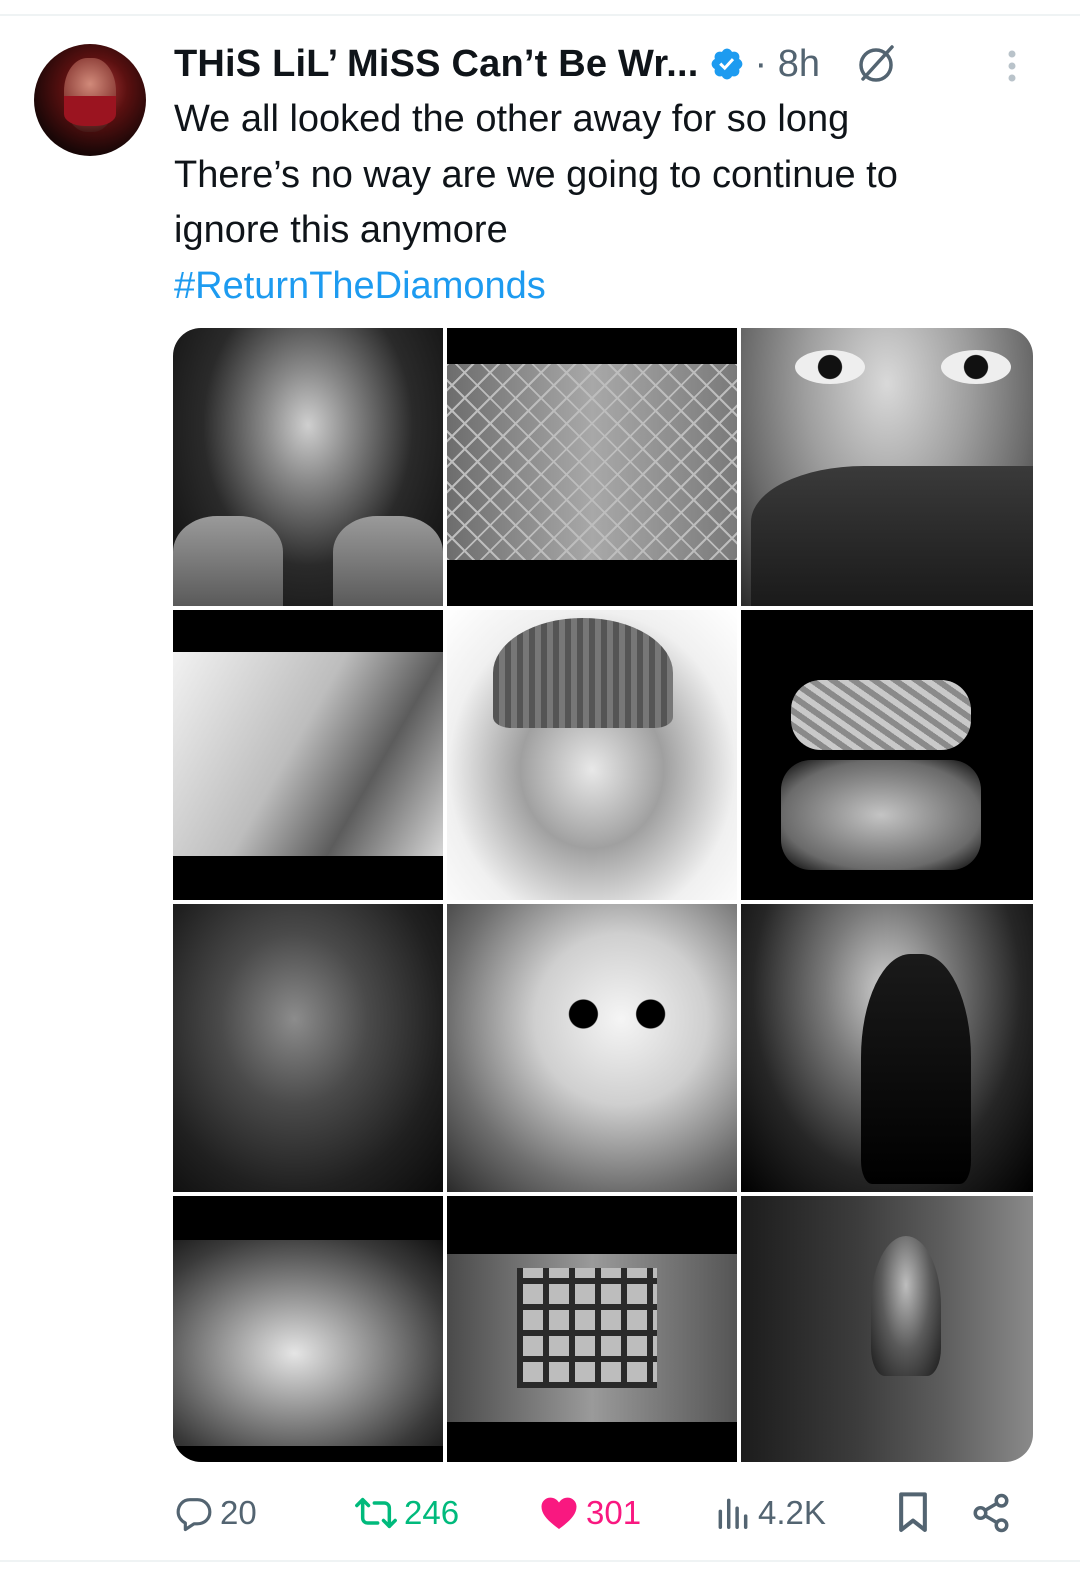 The width and height of the screenshot is (1080, 1587). I want to click on bars-shape, so click(587, 1328).